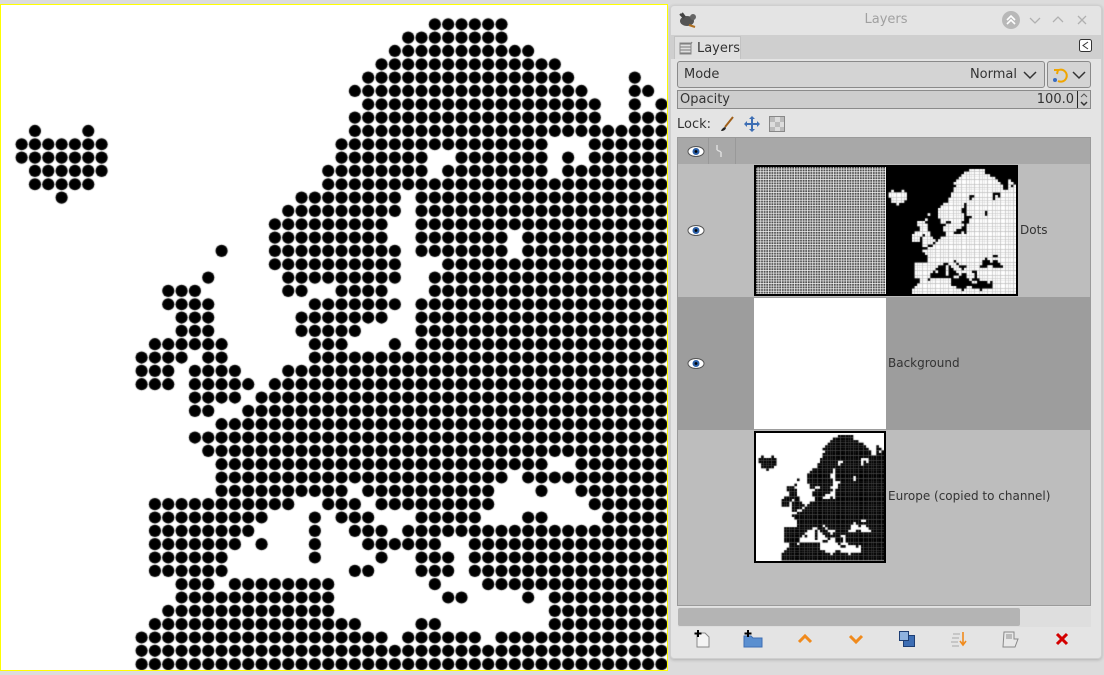  I want to click on title-bar: Layers, so click(886, 19).